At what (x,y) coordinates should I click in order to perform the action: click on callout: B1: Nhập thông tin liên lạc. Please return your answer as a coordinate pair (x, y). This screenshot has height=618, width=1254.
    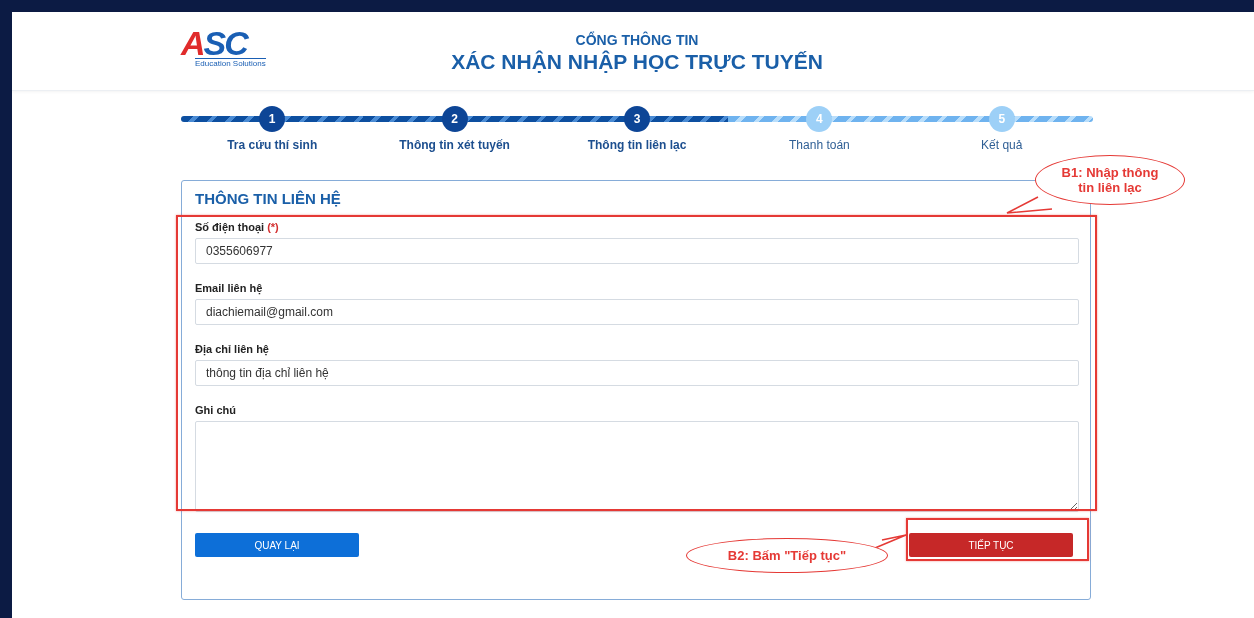
    Looking at the image, I should click on (1110, 180).